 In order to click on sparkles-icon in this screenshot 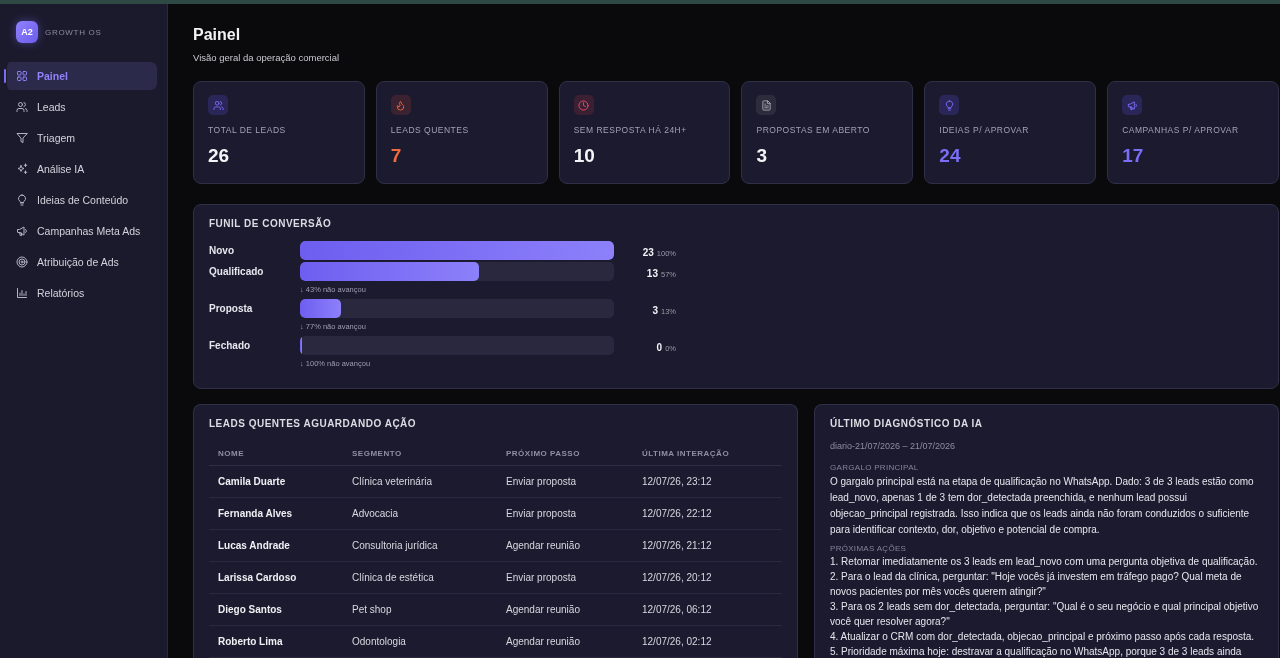, I will do `click(22, 169)`.